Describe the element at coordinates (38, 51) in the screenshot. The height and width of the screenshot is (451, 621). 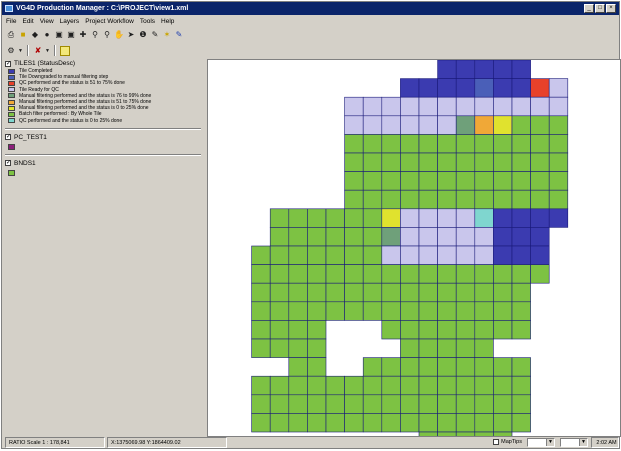
I see `wrench-dropdown-icon: ✘` at that location.